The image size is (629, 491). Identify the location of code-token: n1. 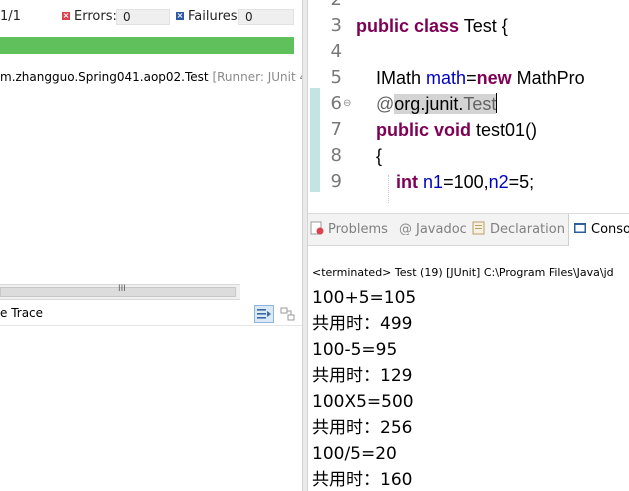
(433, 182).